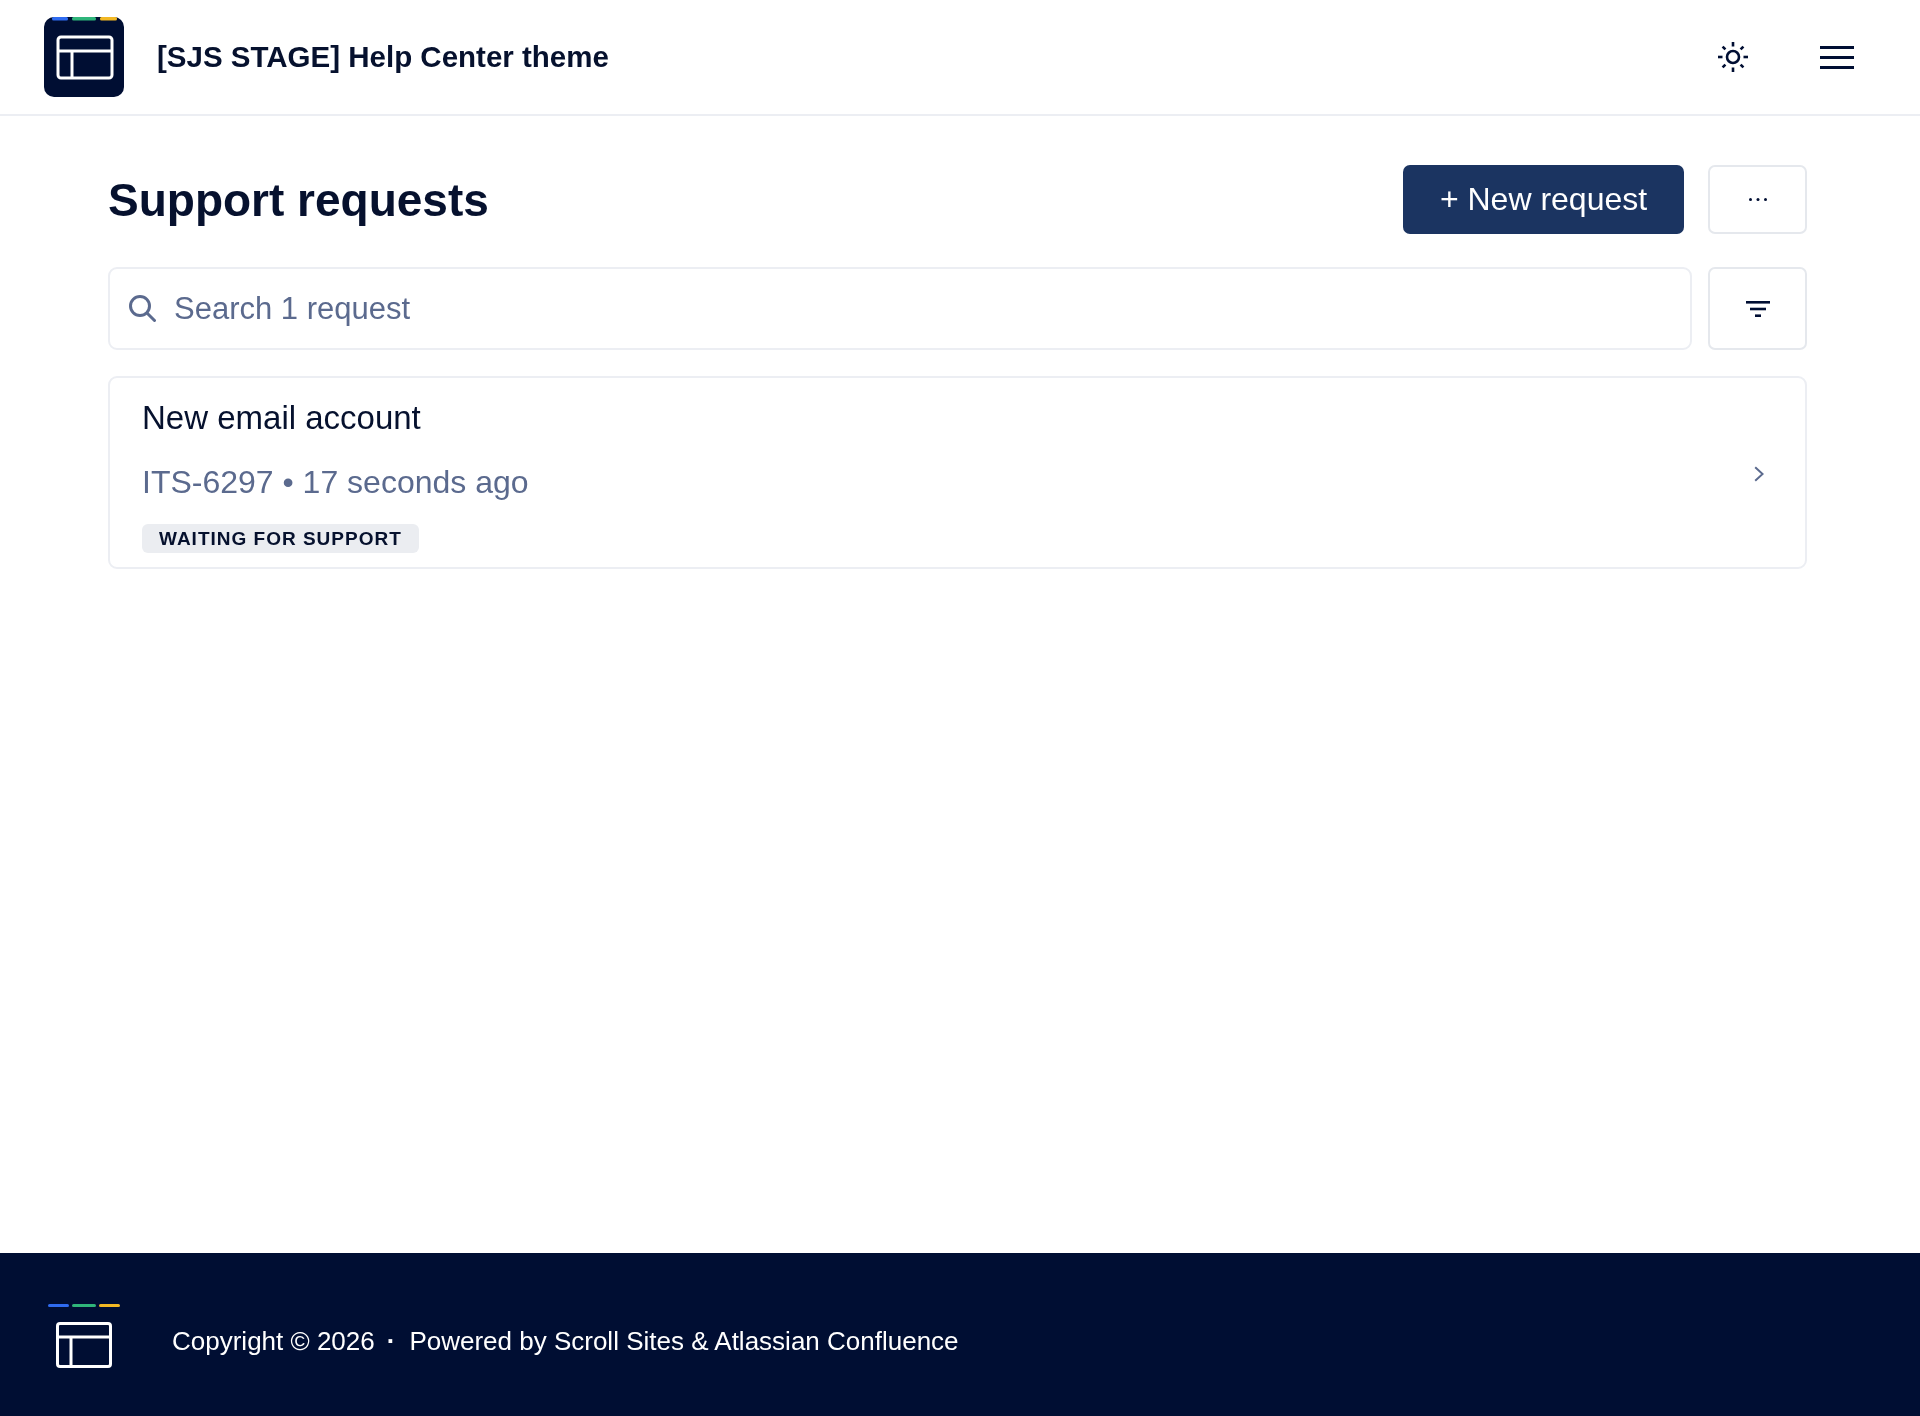 The height and width of the screenshot is (1416, 1920). I want to click on sun-icon, so click(1733, 57).